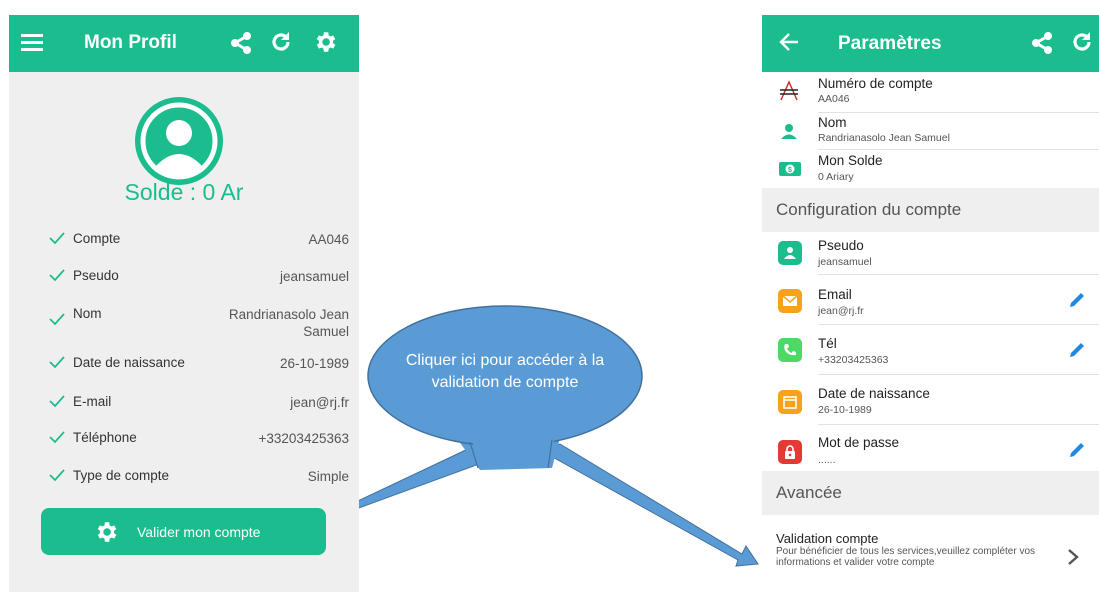 The image size is (1099, 592). Describe the element at coordinates (930, 92) in the screenshot. I see `settings-item-account-number: Numéro de compte AA046` at that location.